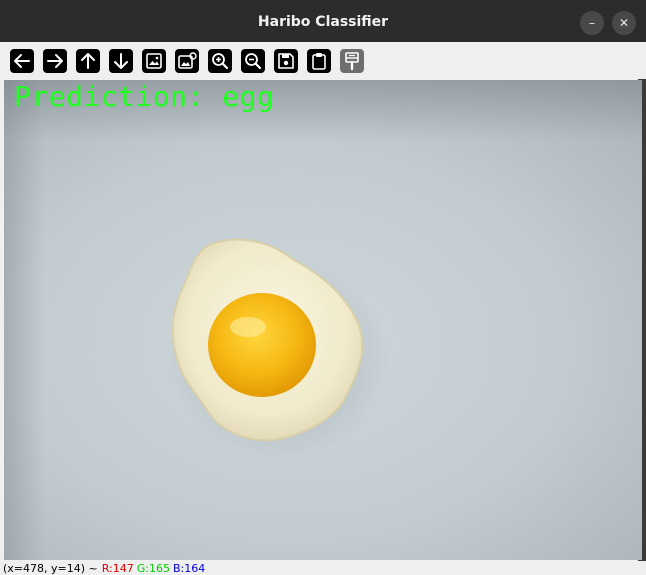  I want to click on window-title: Haribo Classifier, so click(323, 22).